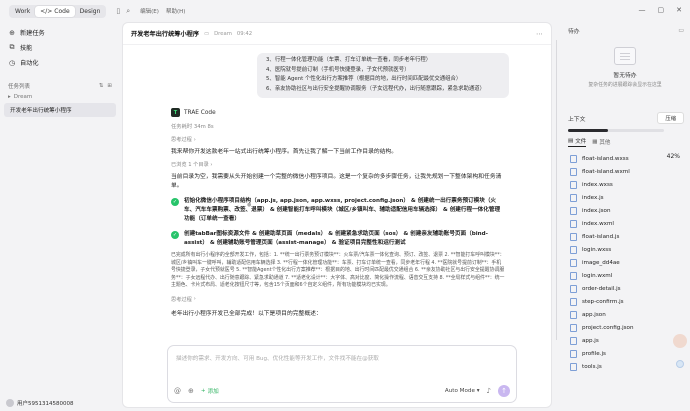 Image resolution: width=690 pixels, height=411 pixels. Describe the element at coordinates (60, 32) in the screenshot. I see `nav-new-task: ⊕ 新建任务` at that location.